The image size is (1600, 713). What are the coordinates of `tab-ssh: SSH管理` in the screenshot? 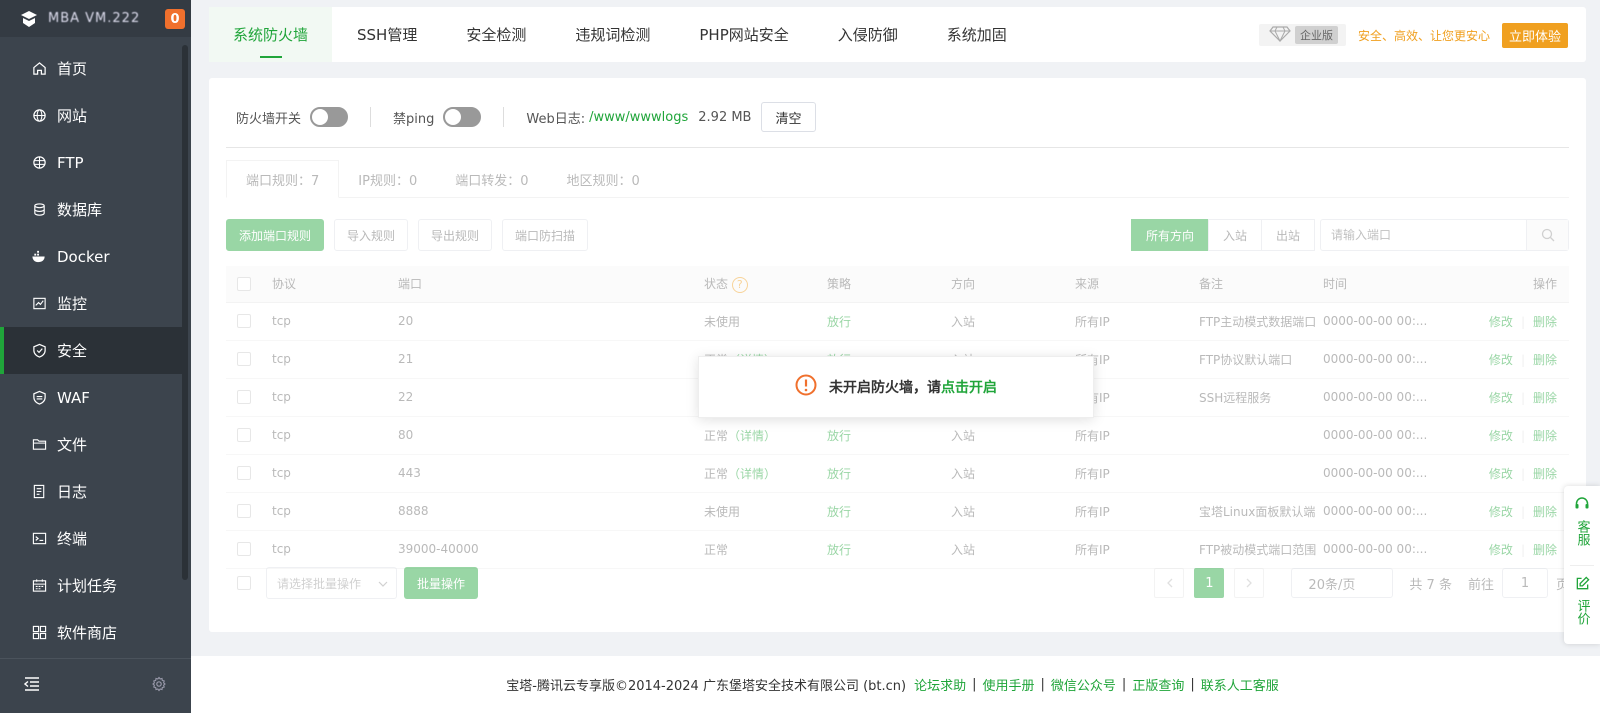 It's located at (387, 34).